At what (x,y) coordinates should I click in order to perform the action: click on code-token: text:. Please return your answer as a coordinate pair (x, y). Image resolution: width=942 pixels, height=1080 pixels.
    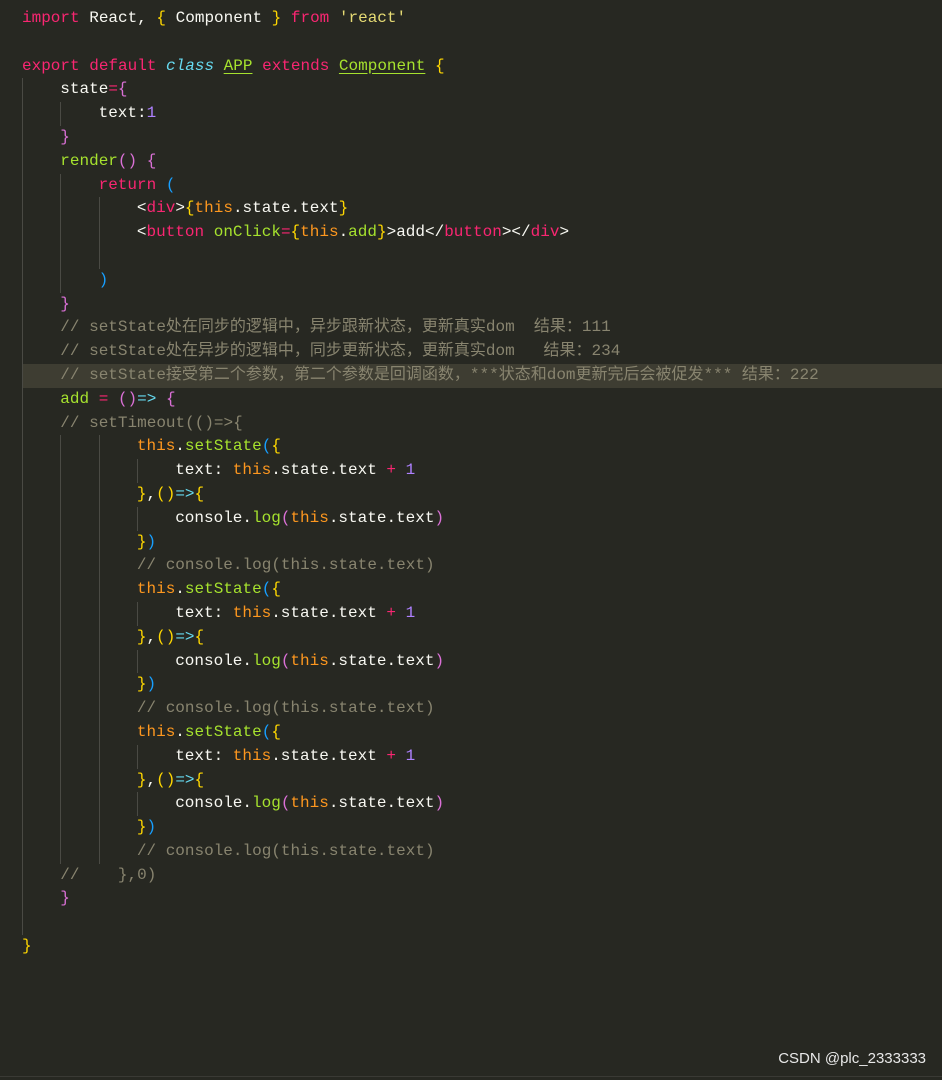
    Looking at the image, I should click on (204, 470).